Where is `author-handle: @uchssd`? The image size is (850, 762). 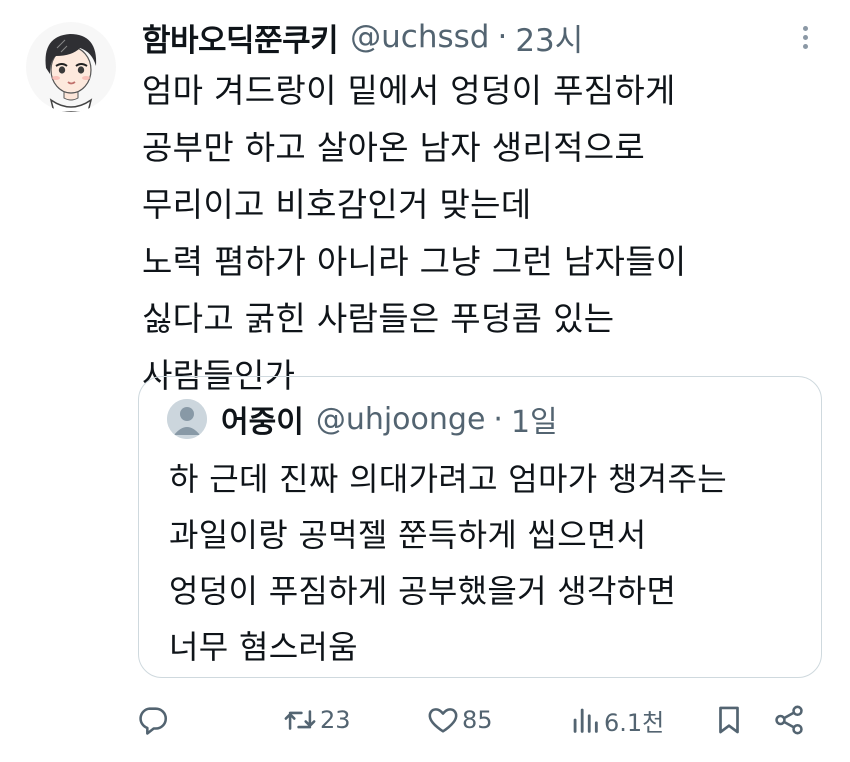
author-handle: @uchssd is located at coordinates (419, 37).